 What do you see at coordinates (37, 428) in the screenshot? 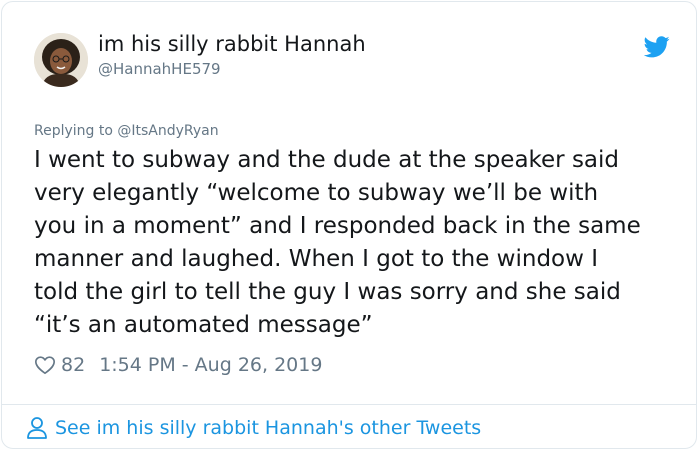
I see `person-icon` at bounding box center [37, 428].